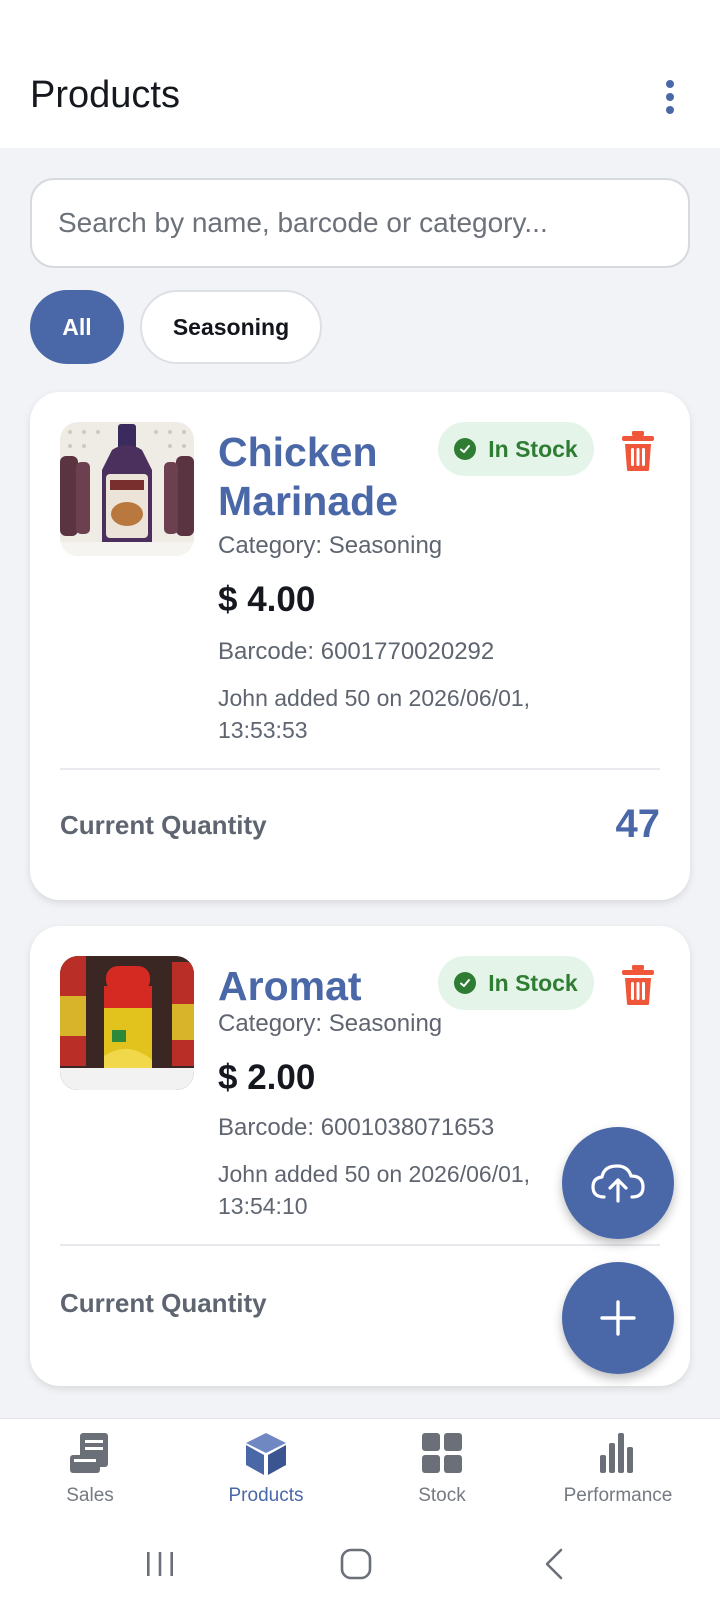 This screenshot has height=1600, width=720. Describe the element at coordinates (356, 1127) in the screenshot. I see `product-barcode: Barcode: 6001038071653` at that location.